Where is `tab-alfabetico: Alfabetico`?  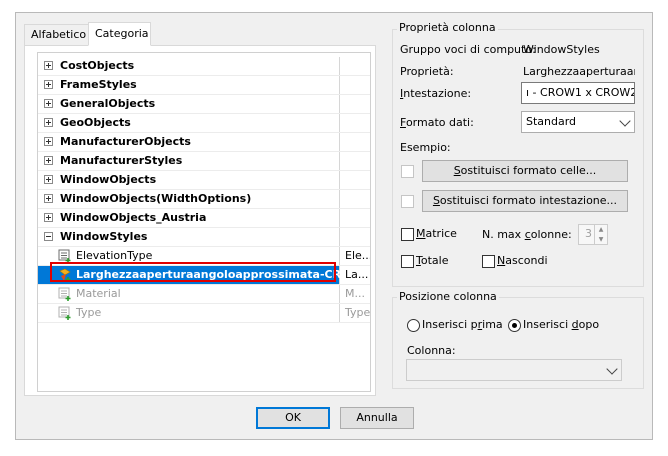 tab-alfabetico: Alfabetico is located at coordinates (56, 35).